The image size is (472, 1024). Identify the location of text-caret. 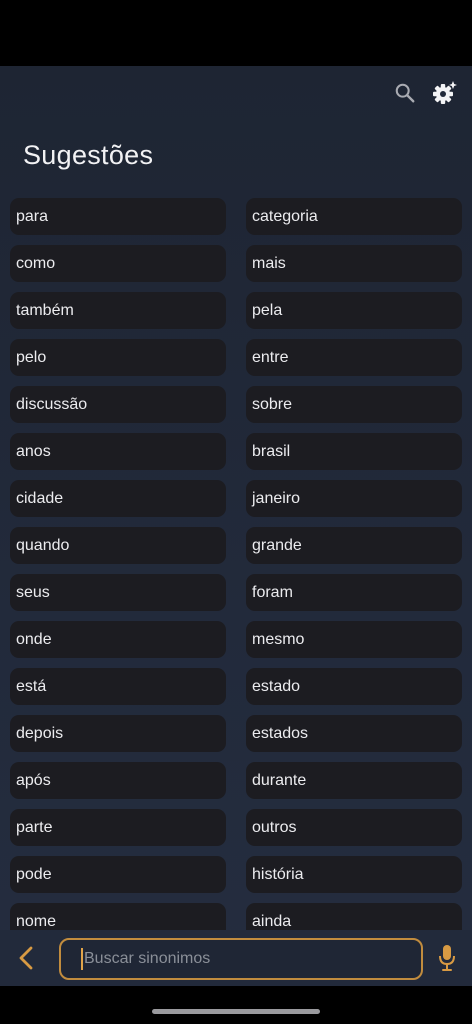
(82, 959).